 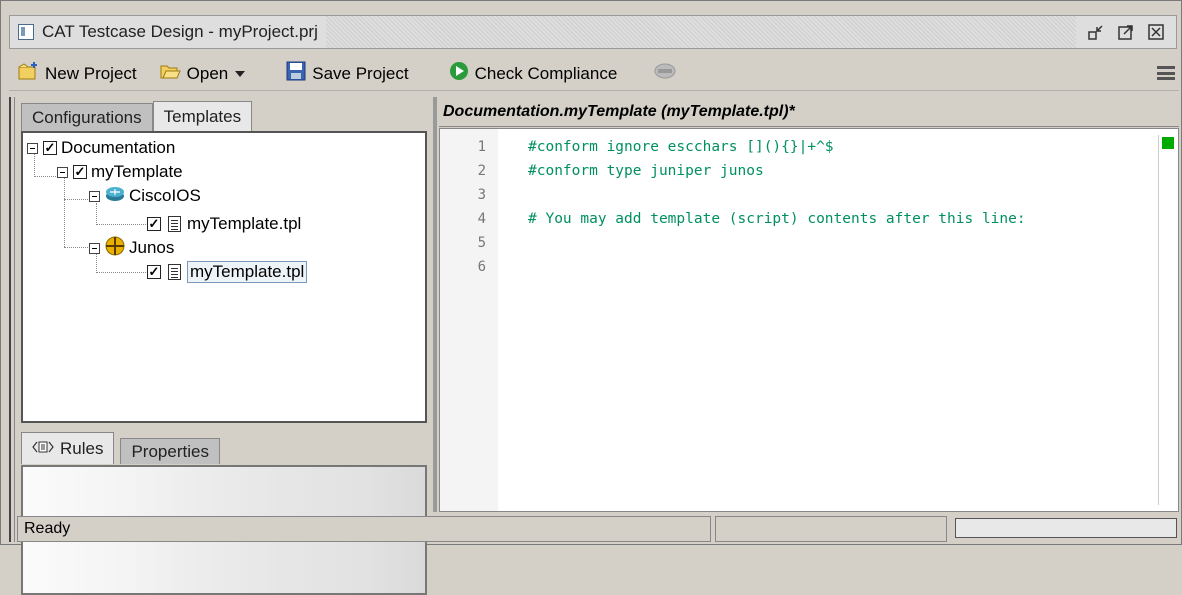 I want to click on tab-rules: Rules, so click(x=68, y=448).